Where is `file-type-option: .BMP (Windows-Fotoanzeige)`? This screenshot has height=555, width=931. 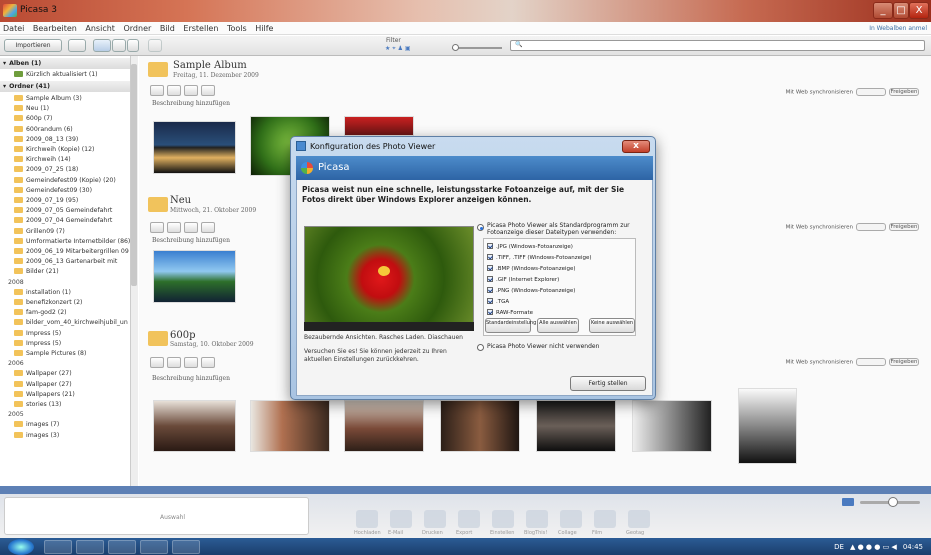 file-type-option: .BMP (Windows-Fotoanzeige) is located at coordinates (531, 269).